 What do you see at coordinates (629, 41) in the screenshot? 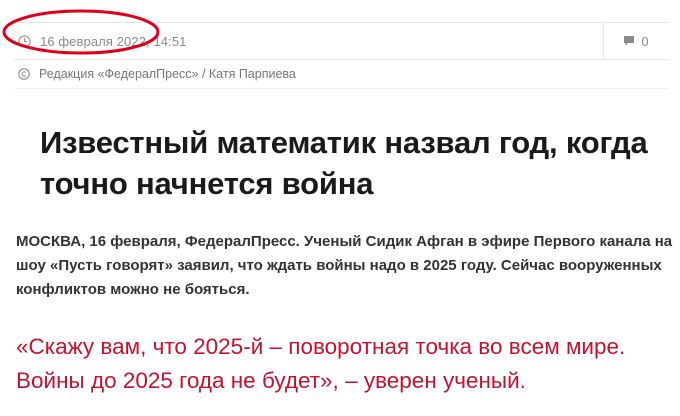
I see `comment-icon` at bounding box center [629, 41].